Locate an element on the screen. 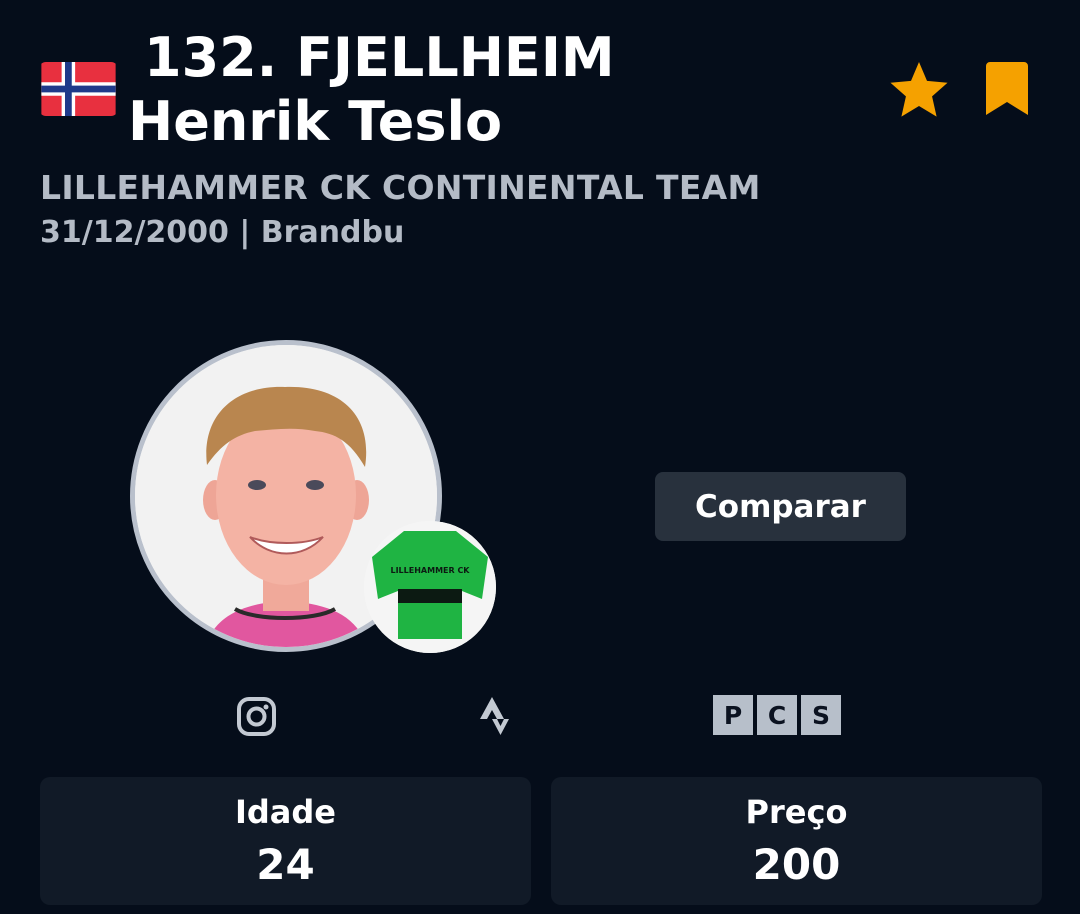 The image size is (1080, 914). birth-date: 31/12/2000 is located at coordinates (134, 232).